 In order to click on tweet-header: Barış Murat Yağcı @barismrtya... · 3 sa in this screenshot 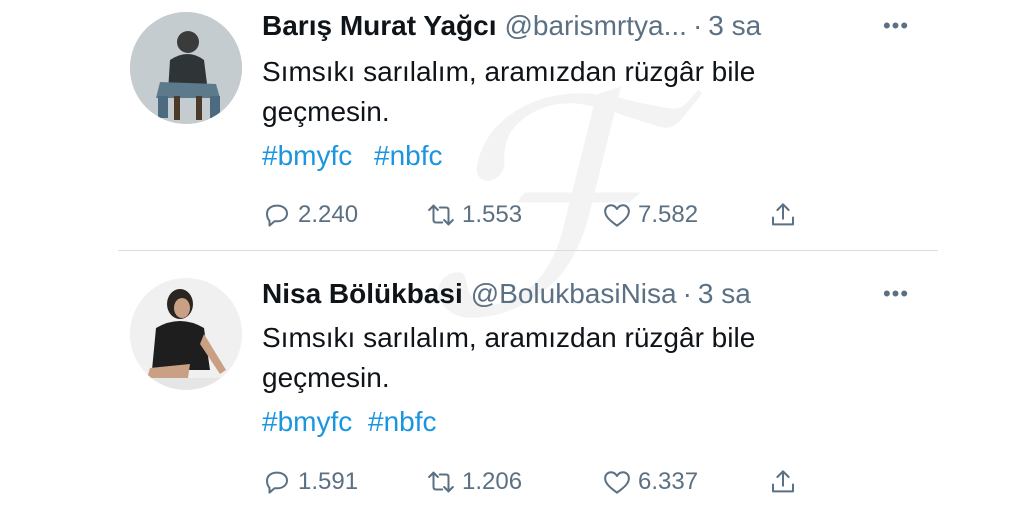, I will do `click(511, 26)`.